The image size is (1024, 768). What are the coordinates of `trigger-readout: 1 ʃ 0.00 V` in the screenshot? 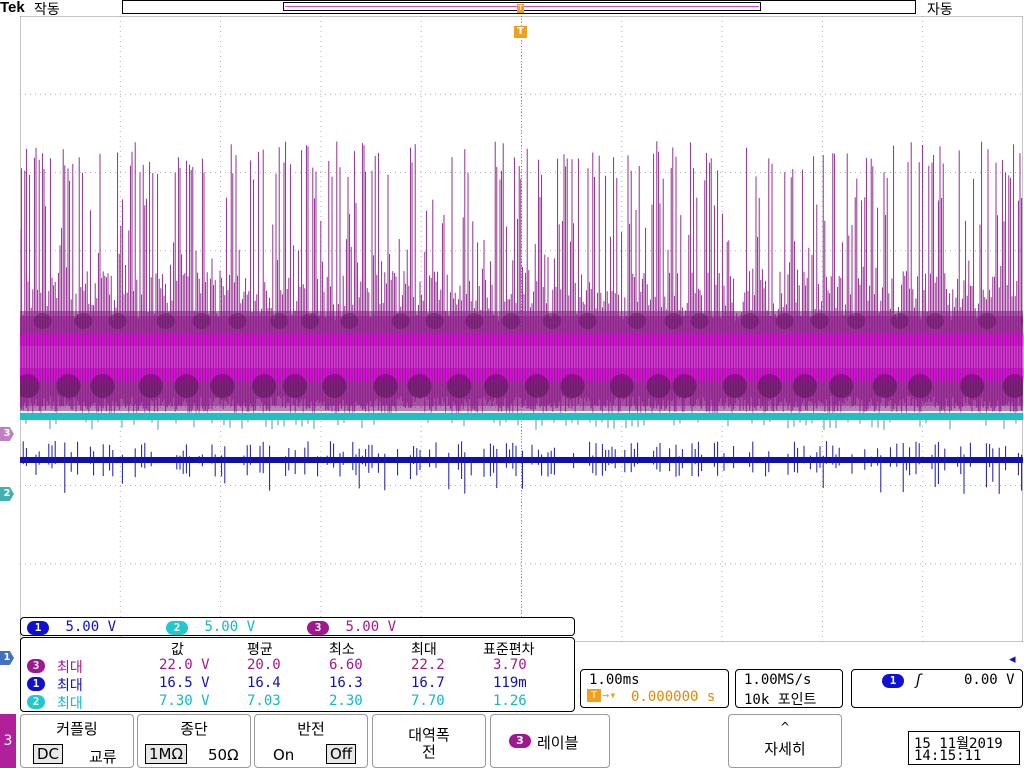 It's located at (937, 688).